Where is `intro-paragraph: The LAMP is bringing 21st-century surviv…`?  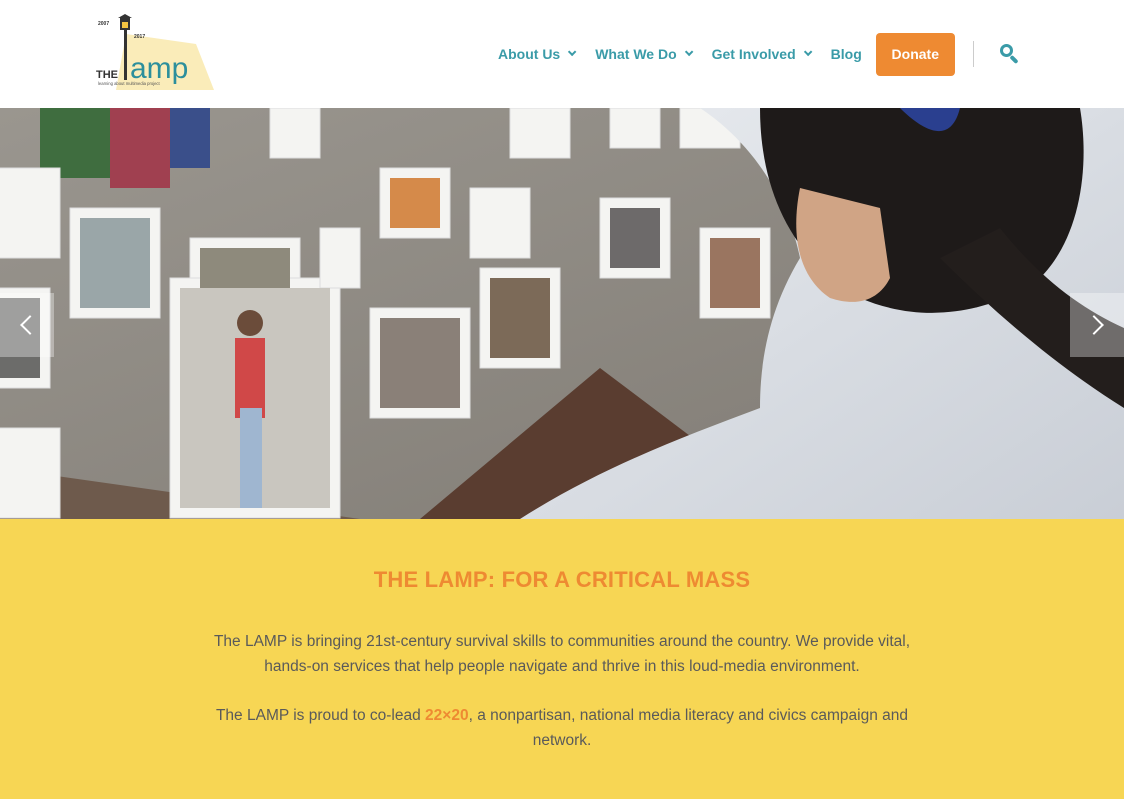
intro-paragraph: The LAMP is bringing 21st-century surviv… is located at coordinates (562, 654).